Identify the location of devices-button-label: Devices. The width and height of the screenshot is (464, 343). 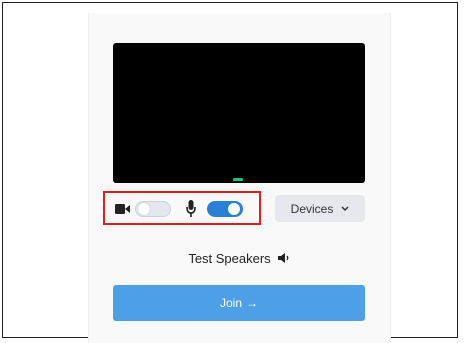
(312, 208).